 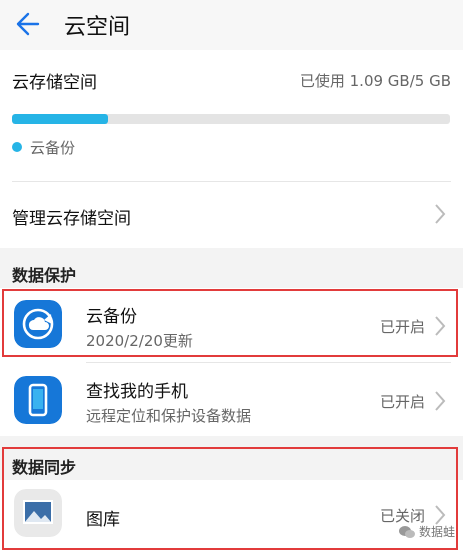 What do you see at coordinates (38, 400) in the screenshot?
I see `find-my-phone-icon` at bounding box center [38, 400].